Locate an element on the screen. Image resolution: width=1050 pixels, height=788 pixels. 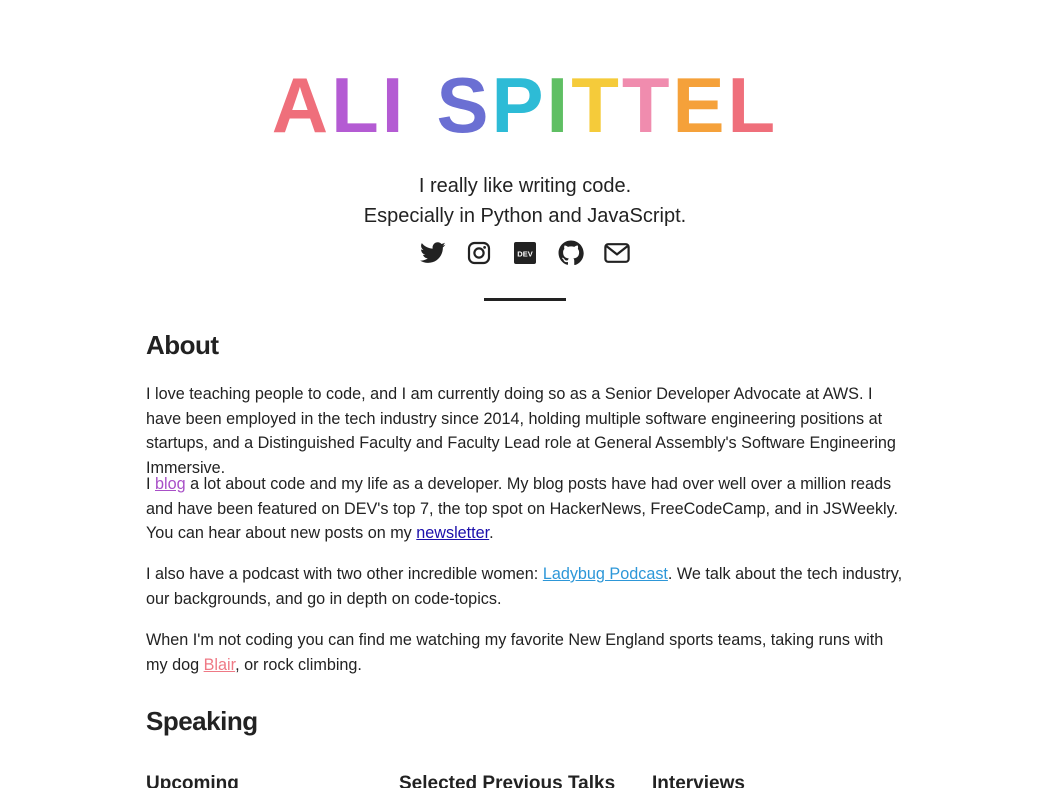
twitter-icon is located at coordinates (433, 253).